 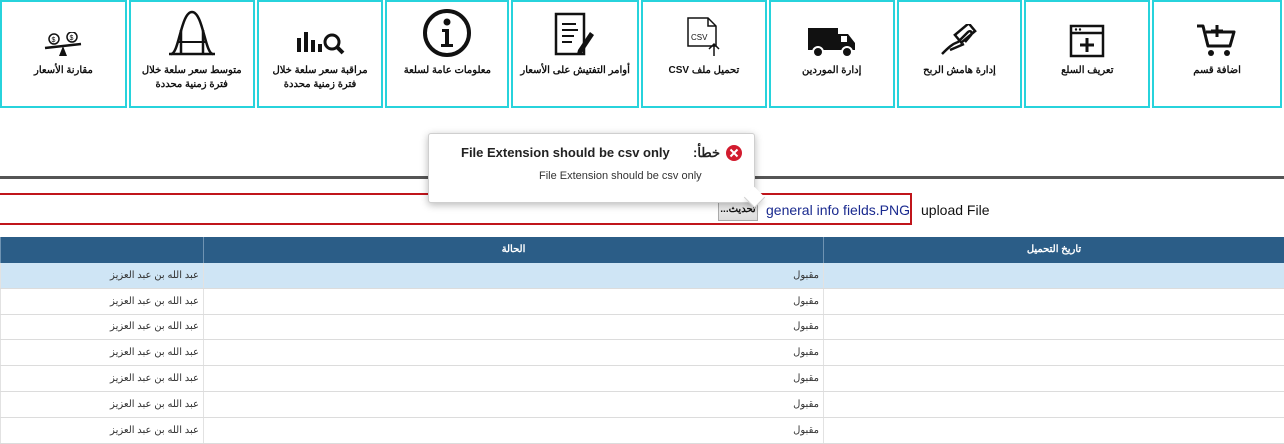 I want to click on window-add-icon, so click(x=1087, y=33).